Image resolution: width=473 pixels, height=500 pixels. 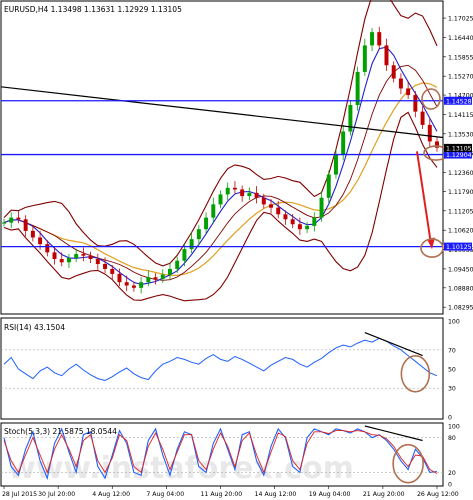 I want to click on rsi-y-tick-label: 0, so click(x=450, y=418).